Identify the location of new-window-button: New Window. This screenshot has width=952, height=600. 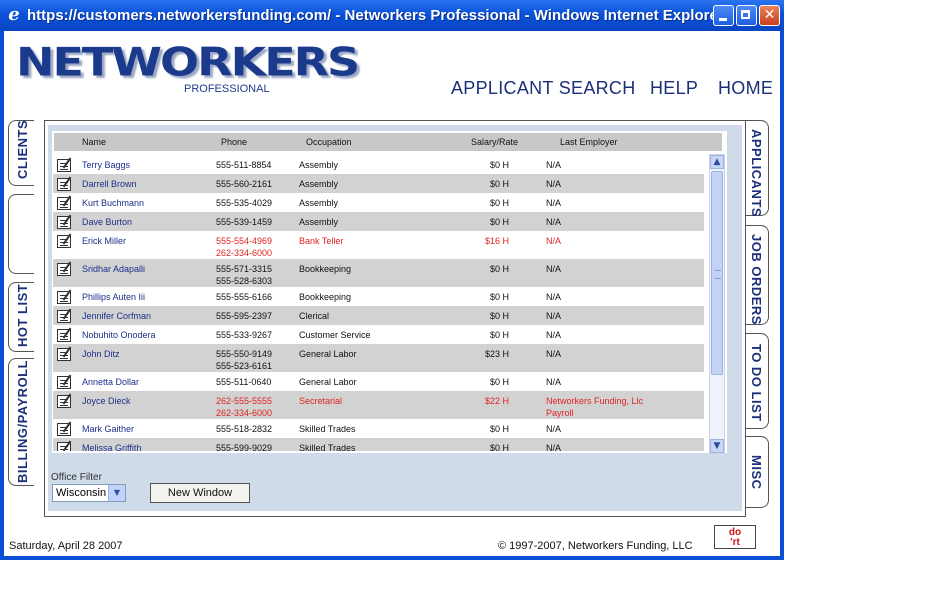
(200, 493).